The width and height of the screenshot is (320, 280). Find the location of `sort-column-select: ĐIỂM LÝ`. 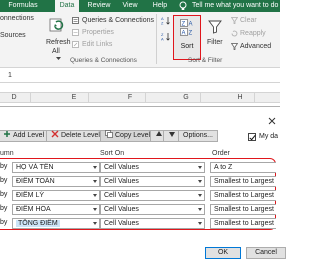

sort-column-select: ĐIỂM LÝ is located at coordinates (56, 195).